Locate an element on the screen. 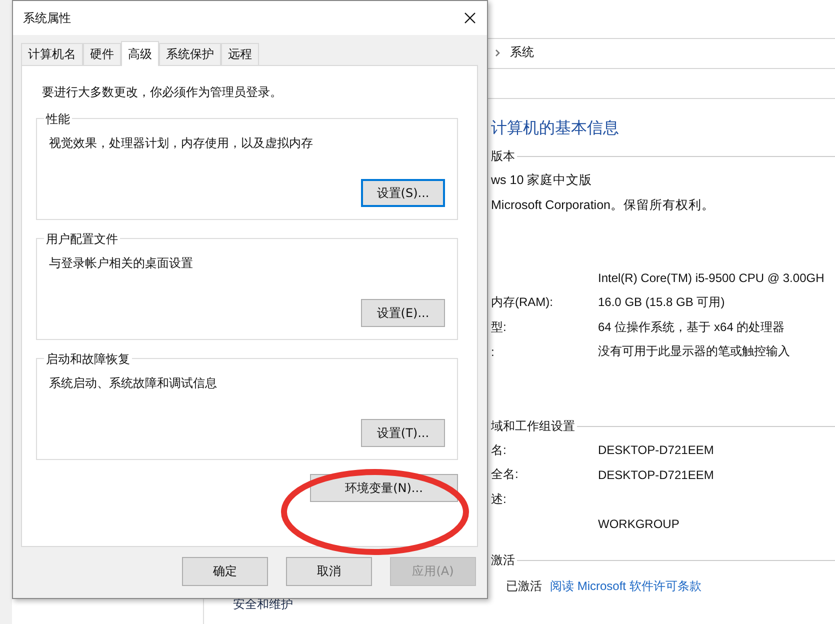 The height and width of the screenshot is (624, 835). field-value: 没有可用于此显示器的笔或触控输入 is located at coordinates (694, 351).